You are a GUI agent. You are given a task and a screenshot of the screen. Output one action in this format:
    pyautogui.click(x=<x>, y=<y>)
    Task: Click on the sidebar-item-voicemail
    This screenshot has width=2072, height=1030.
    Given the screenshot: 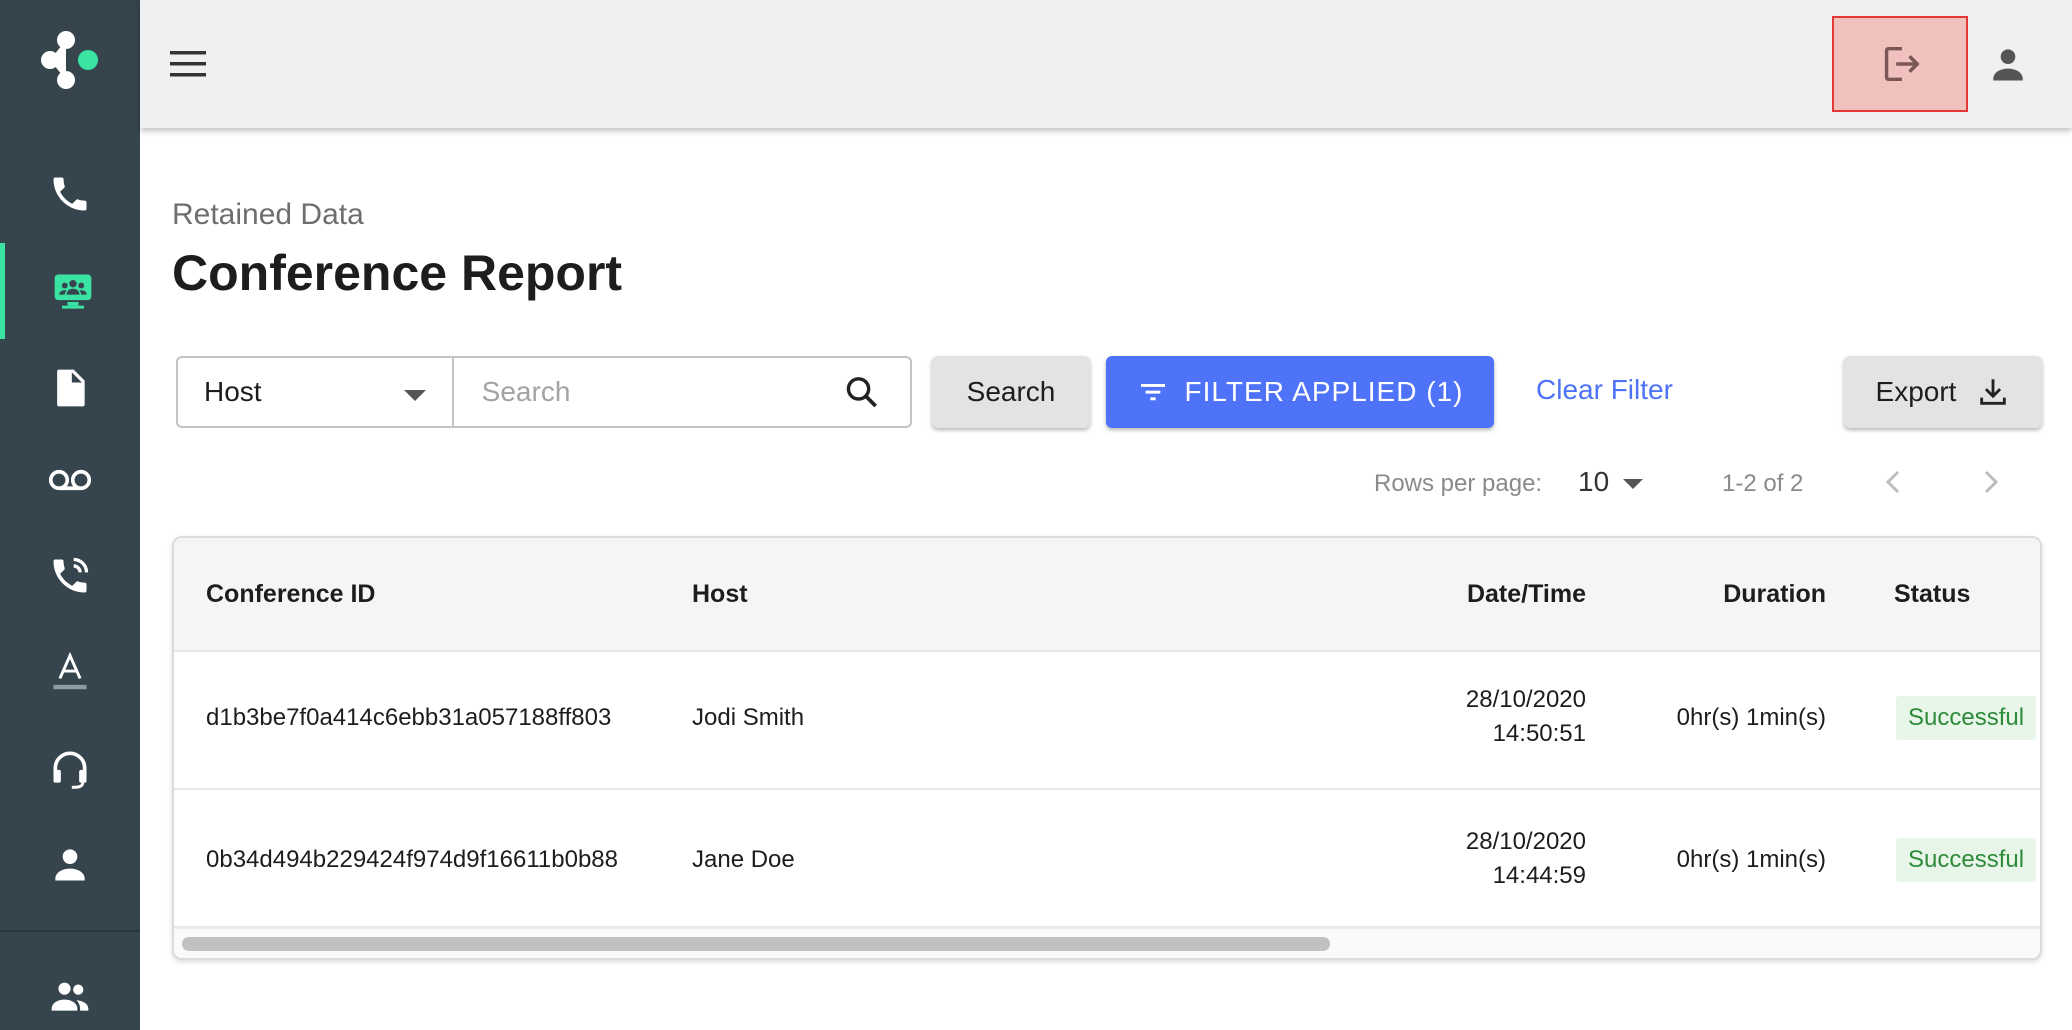 What is the action you would take?
    pyautogui.click(x=70, y=480)
    